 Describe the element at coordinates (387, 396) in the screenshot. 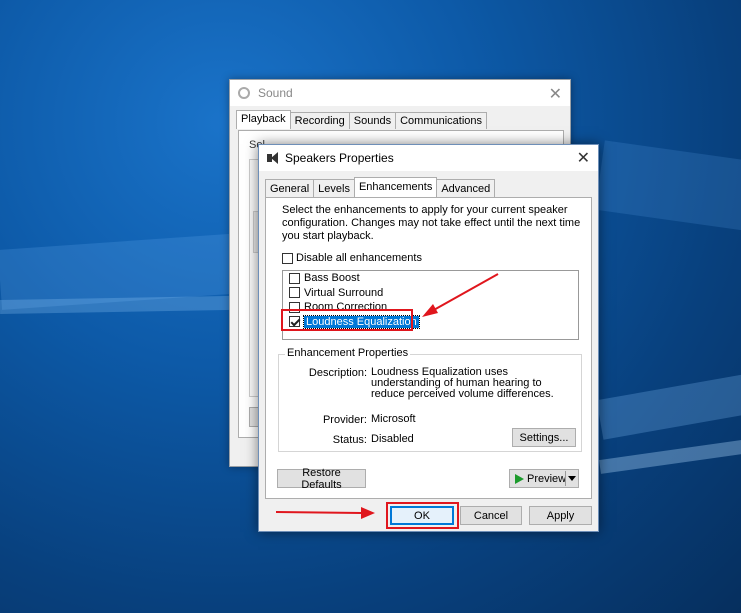

I see `annotation-arrows` at that location.